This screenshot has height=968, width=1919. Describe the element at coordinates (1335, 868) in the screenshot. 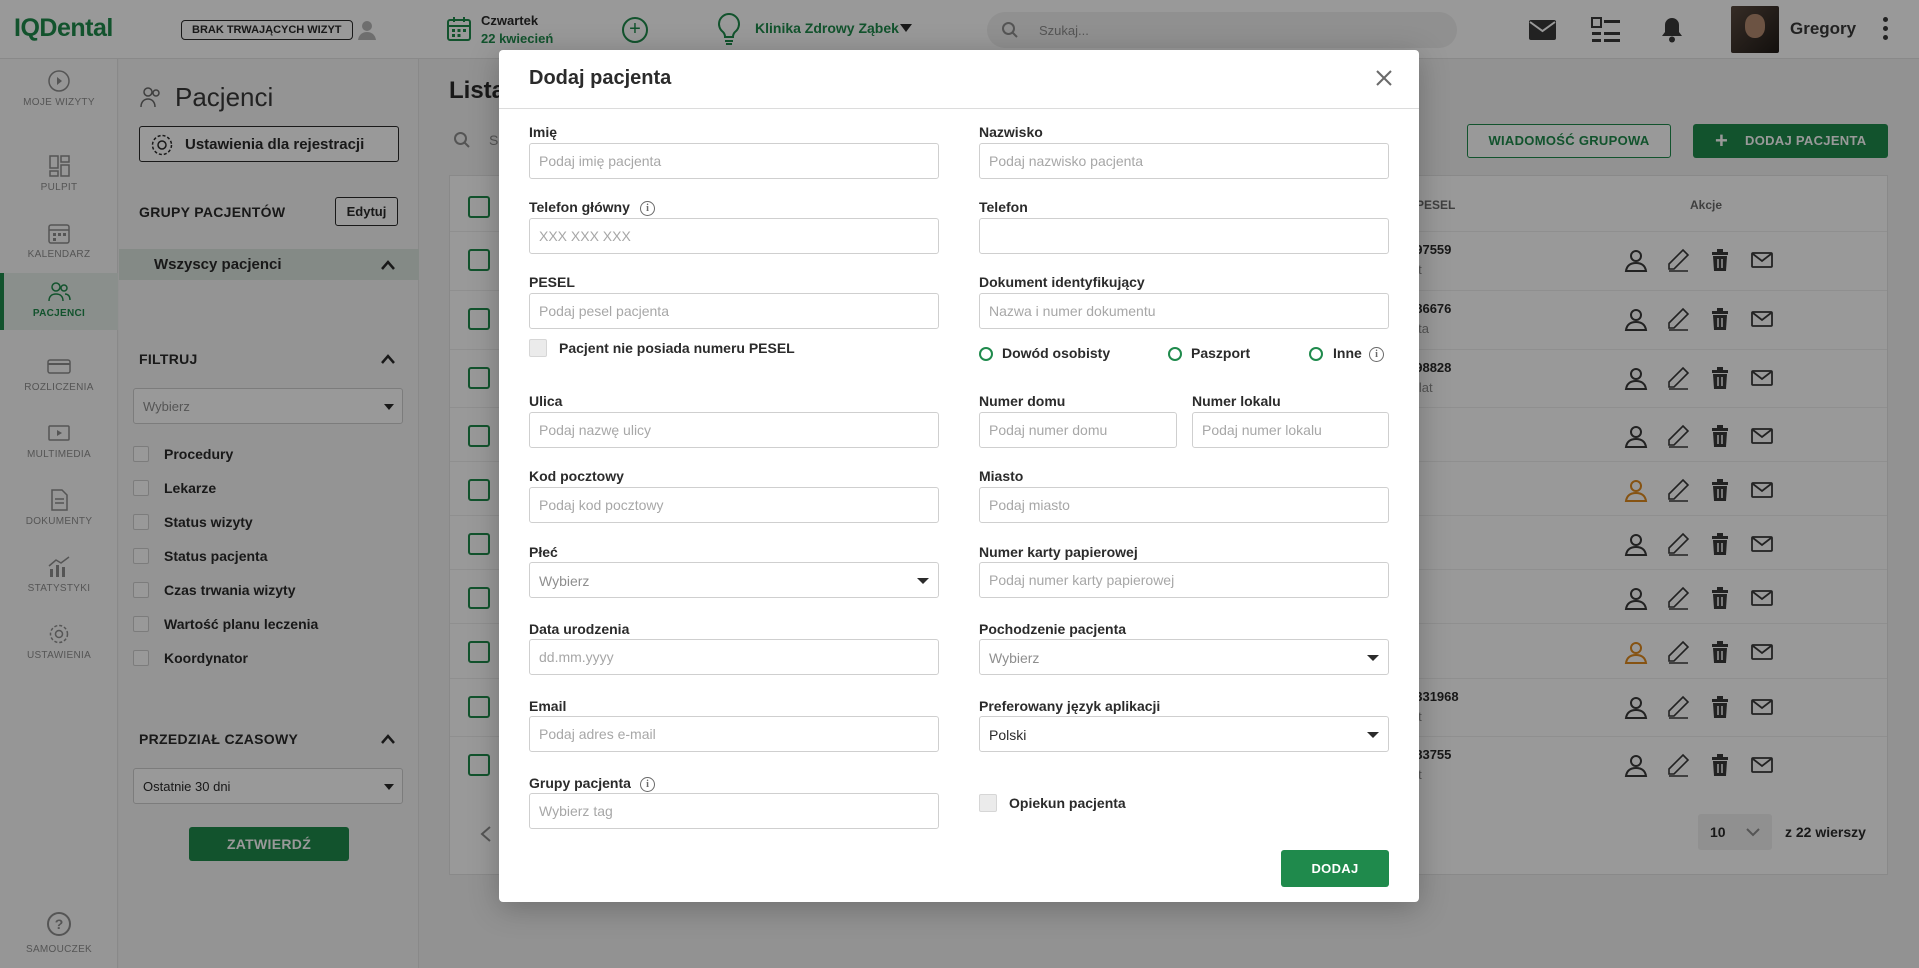

I see `add-button: DODAJ` at that location.